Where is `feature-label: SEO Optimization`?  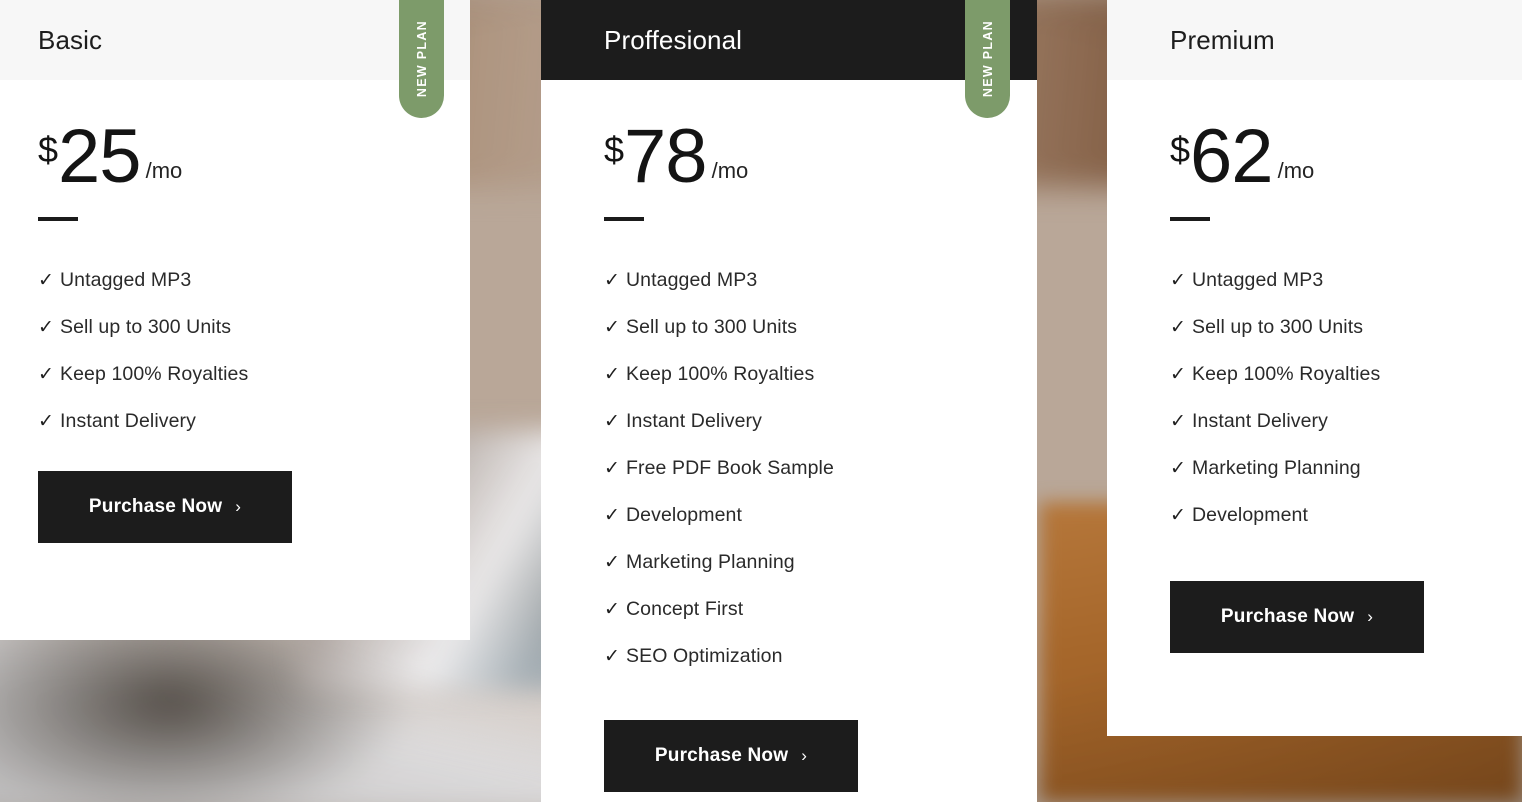
feature-label: SEO Optimization is located at coordinates (704, 656).